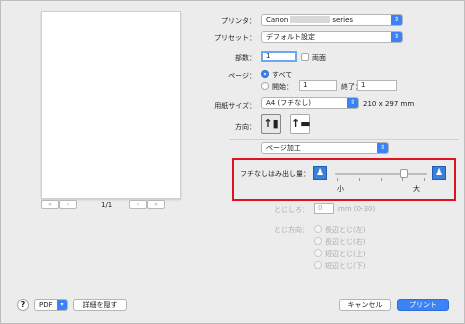 Image resolution: width=465 pixels, height=324 pixels. Describe the element at coordinates (68, 204) in the screenshot. I see `prev-page-button: ‹` at that location.